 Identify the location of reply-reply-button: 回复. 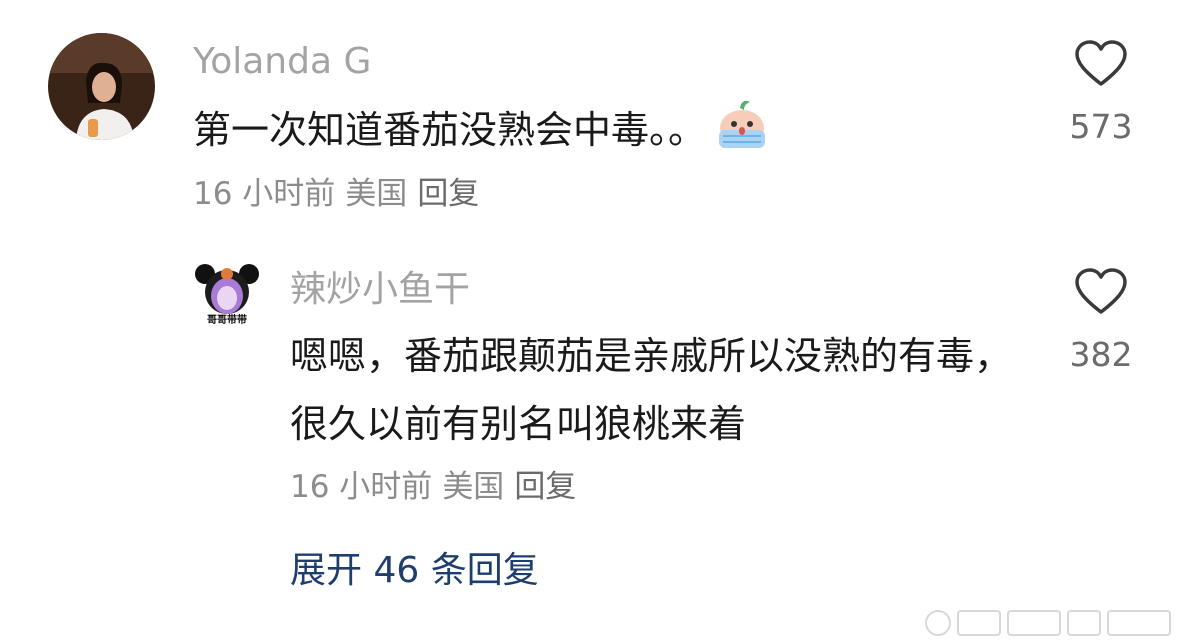
(545, 487).